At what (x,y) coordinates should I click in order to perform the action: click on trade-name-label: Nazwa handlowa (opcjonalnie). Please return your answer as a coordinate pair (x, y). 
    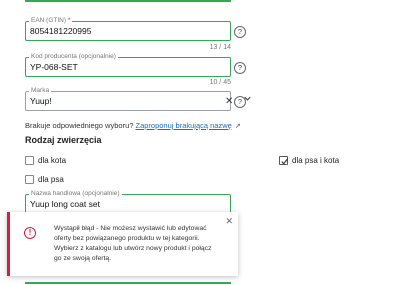
    Looking at the image, I should click on (75, 193).